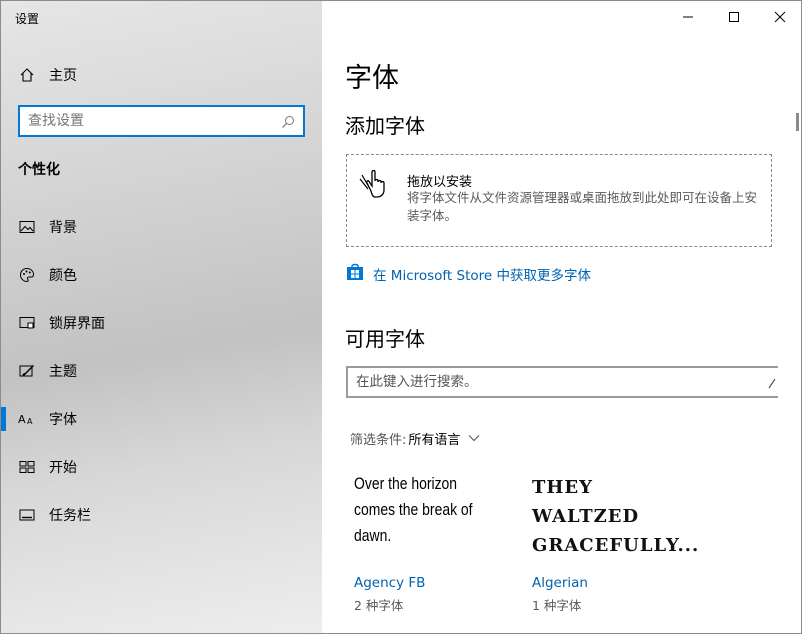  Describe the element at coordinates (148, 121) in the screenshot. I see `settings-search-input` at that location.